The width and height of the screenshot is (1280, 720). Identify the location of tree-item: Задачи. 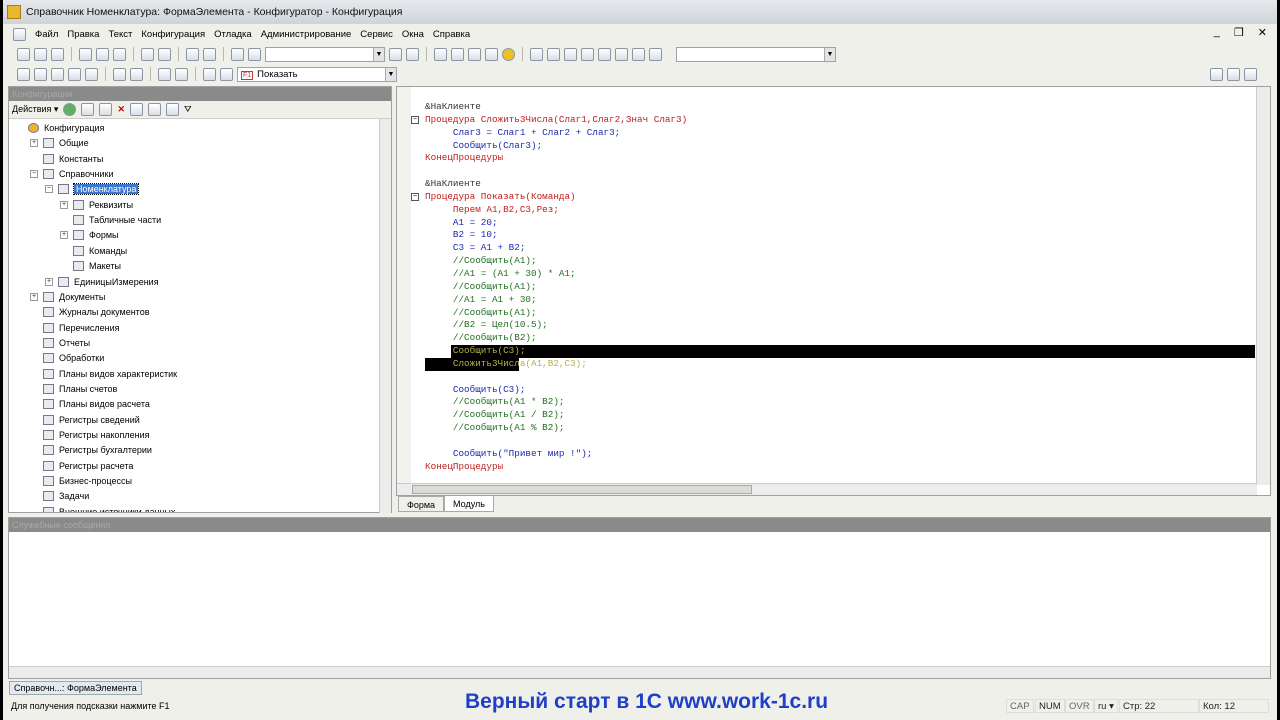
(59, 496).